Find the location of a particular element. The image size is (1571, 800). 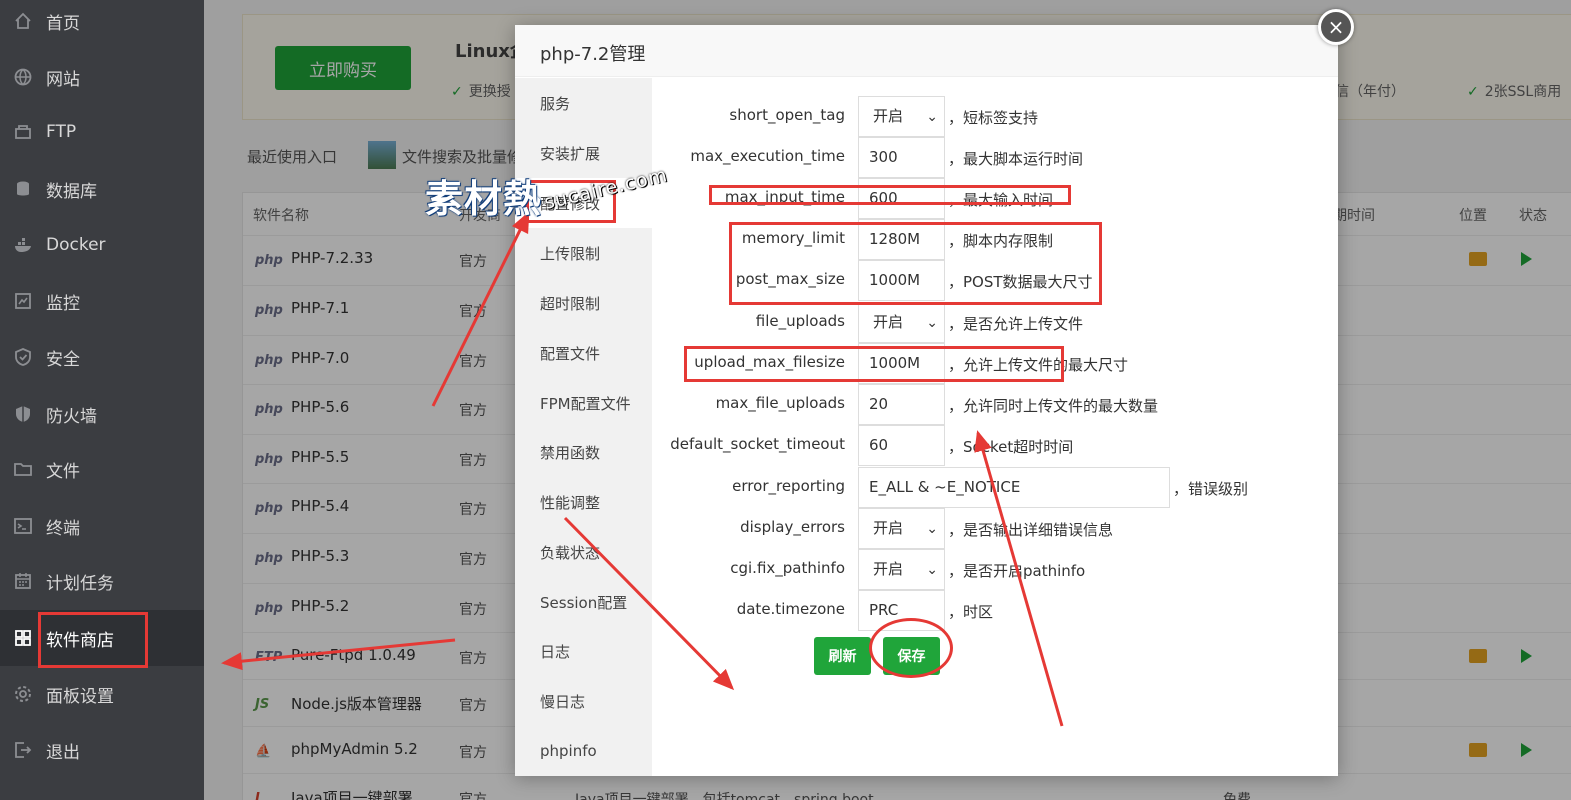

refresh-button: 刷新 is located at coordinates (842, 656).